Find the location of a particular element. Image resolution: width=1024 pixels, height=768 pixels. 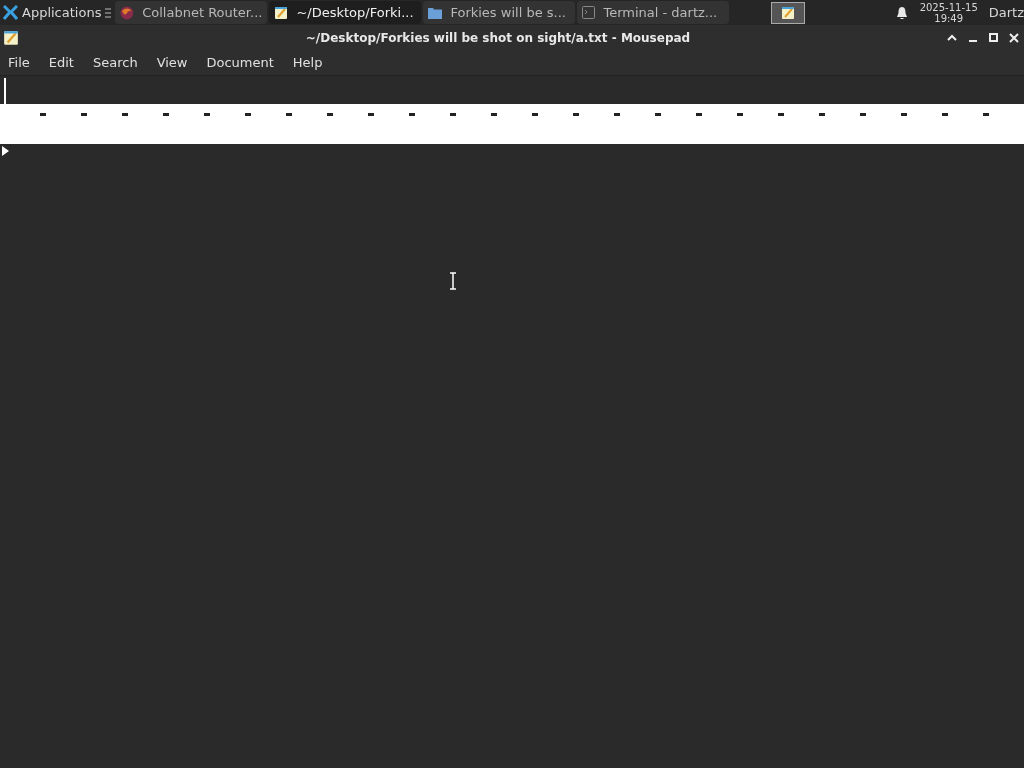

user-name: Dartz is located at coordinates (1006, 12).